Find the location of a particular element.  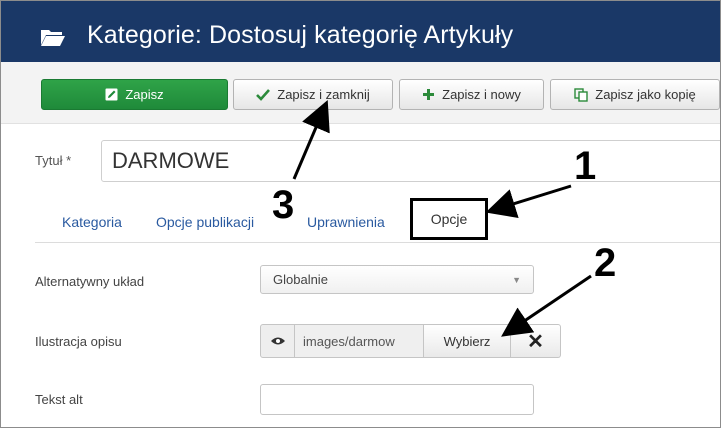

title-input is located at coordinates (410, 161).